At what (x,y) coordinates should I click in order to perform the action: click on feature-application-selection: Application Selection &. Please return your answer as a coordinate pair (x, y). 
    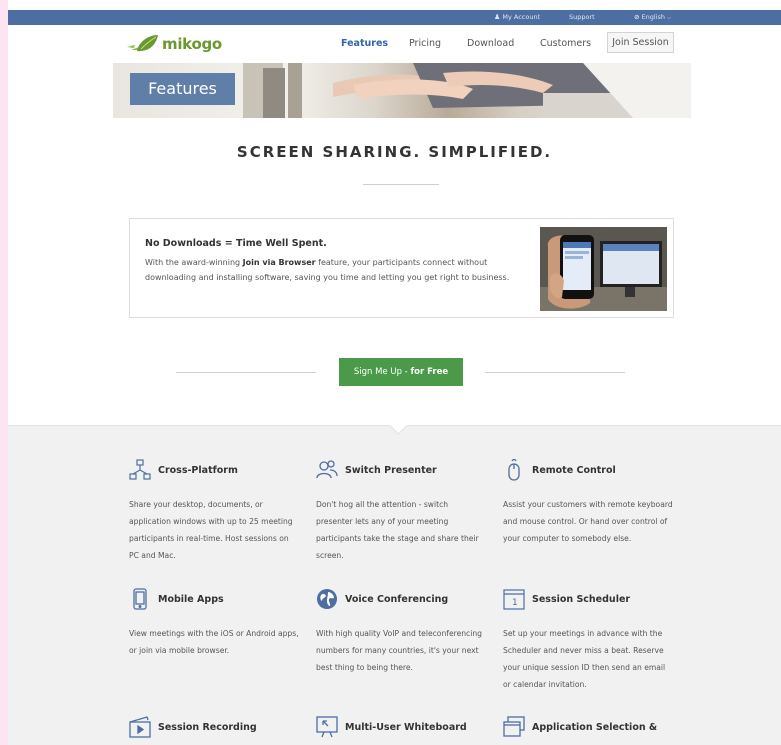
    Looking at the image, I should click on (588, 727).